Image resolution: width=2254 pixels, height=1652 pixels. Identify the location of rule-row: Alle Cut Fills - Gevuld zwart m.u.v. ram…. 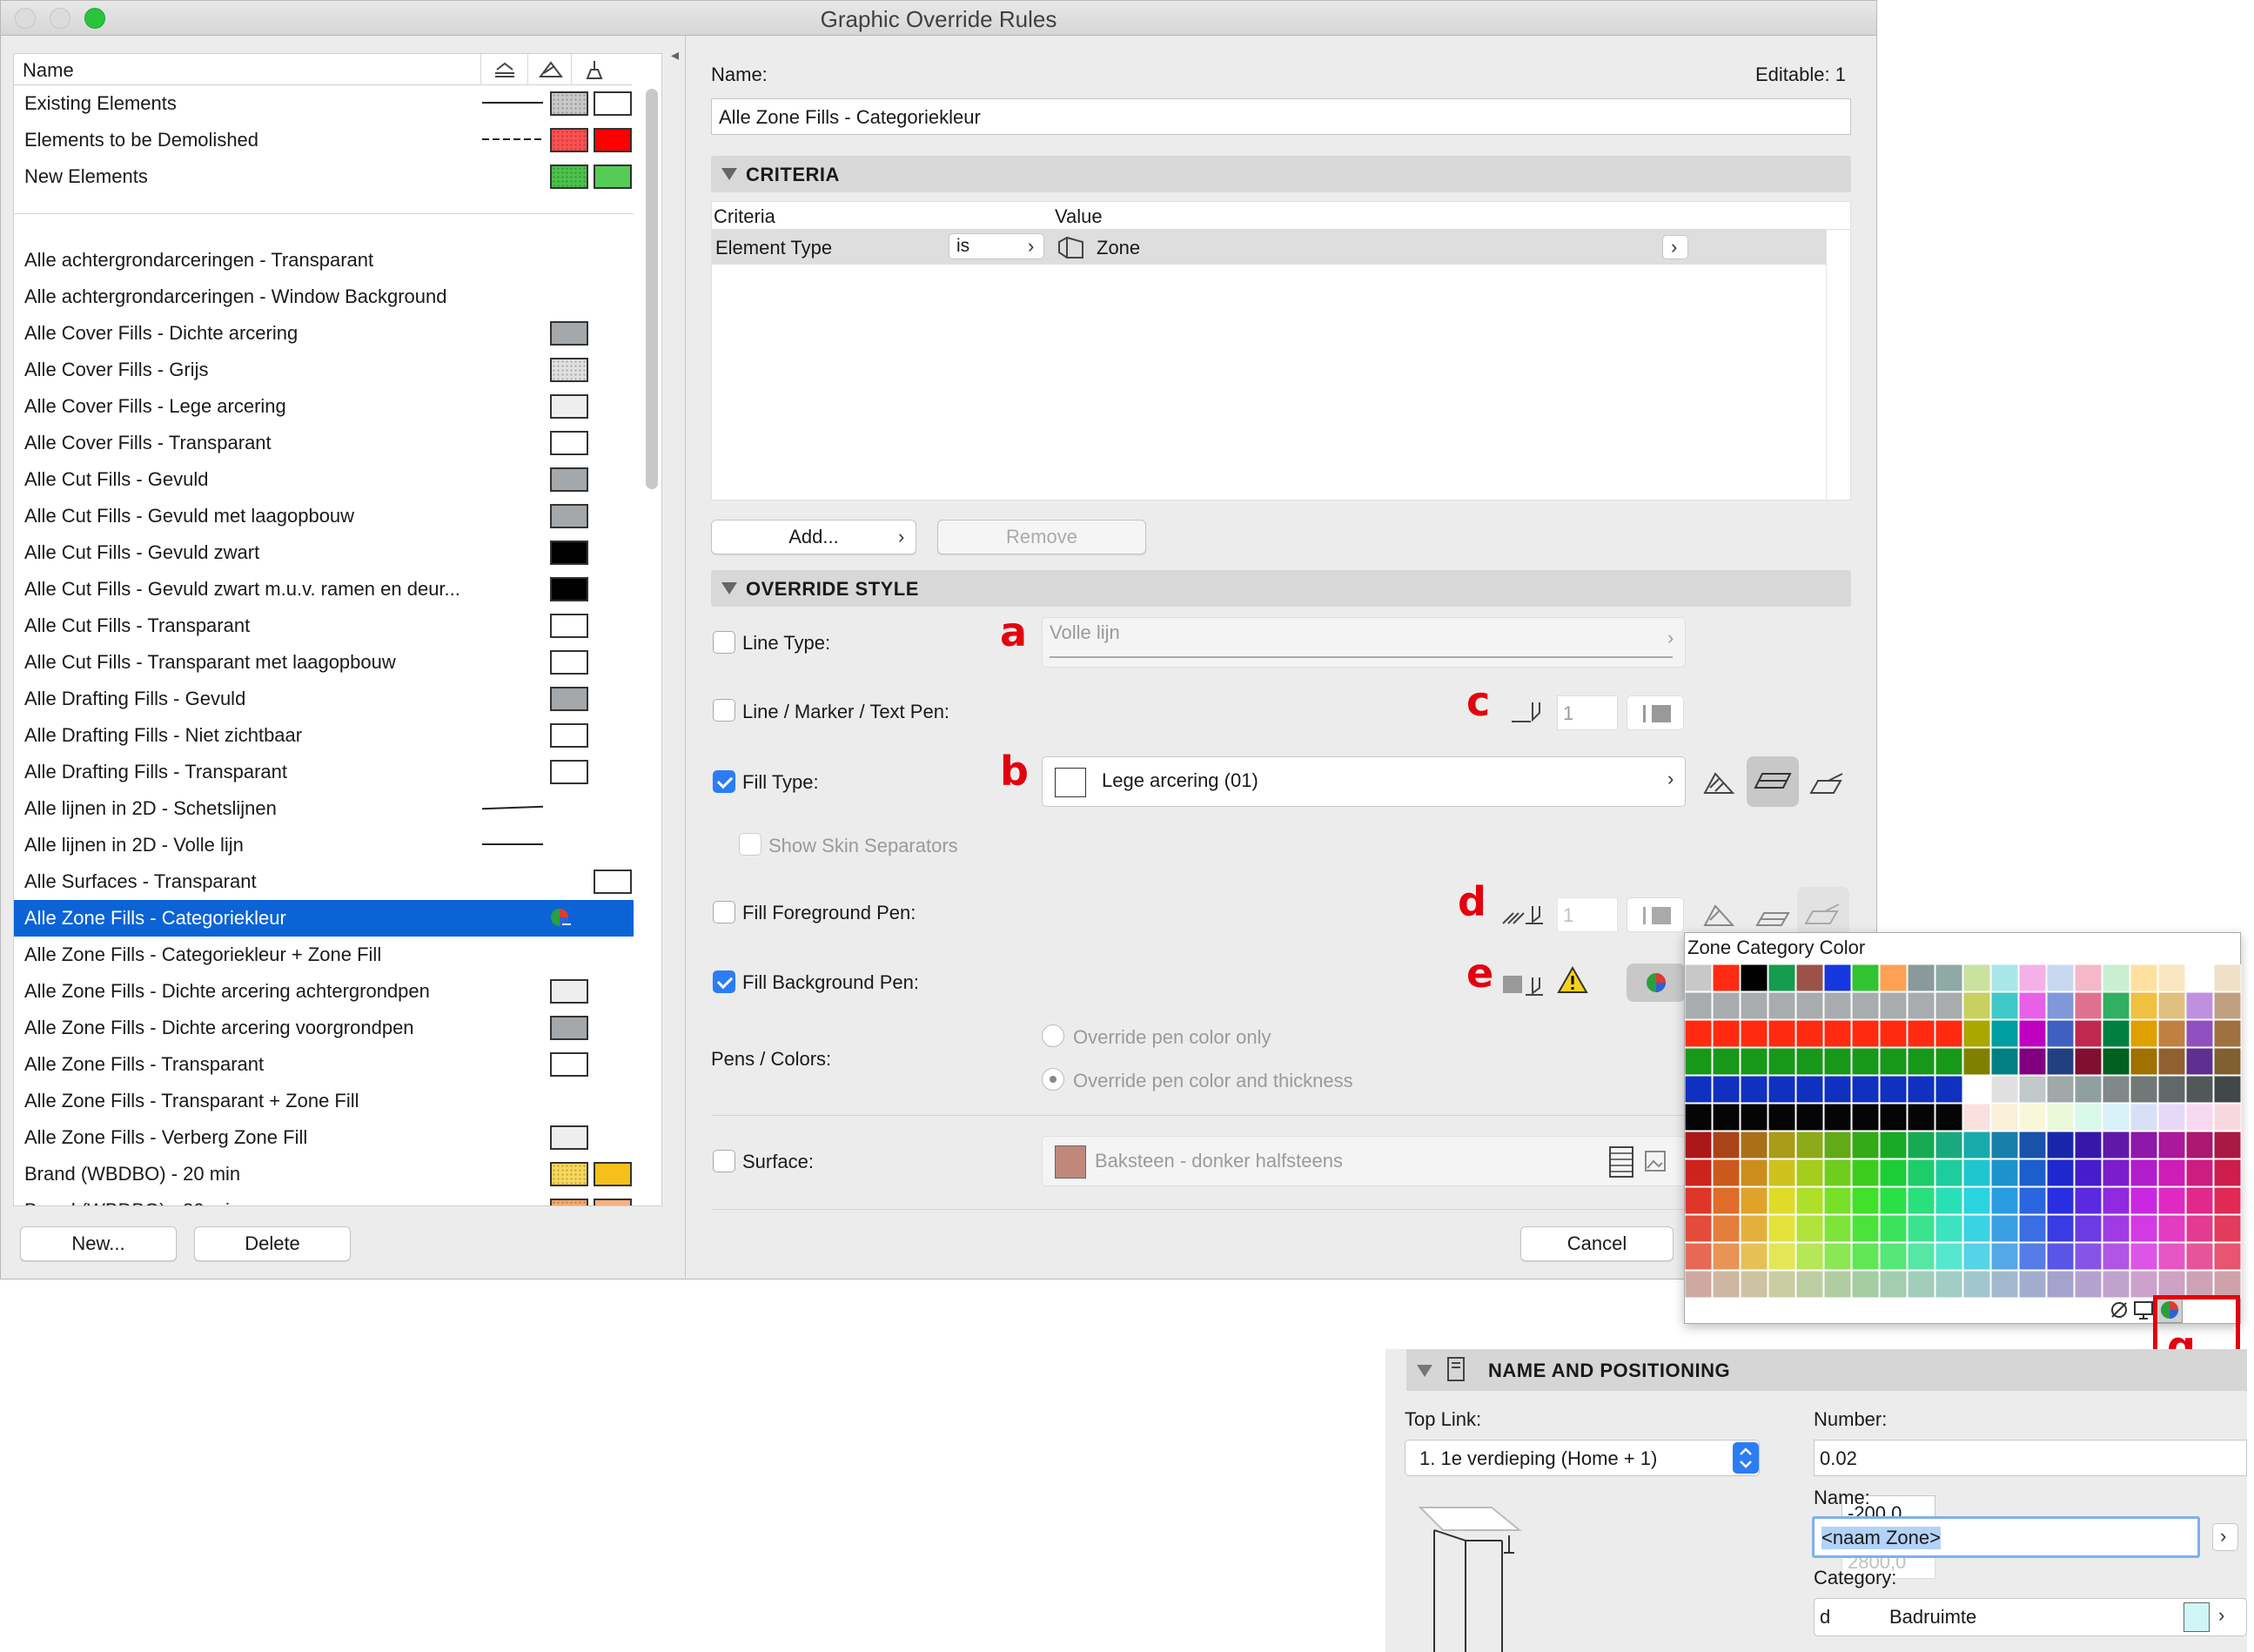
(324, 590).